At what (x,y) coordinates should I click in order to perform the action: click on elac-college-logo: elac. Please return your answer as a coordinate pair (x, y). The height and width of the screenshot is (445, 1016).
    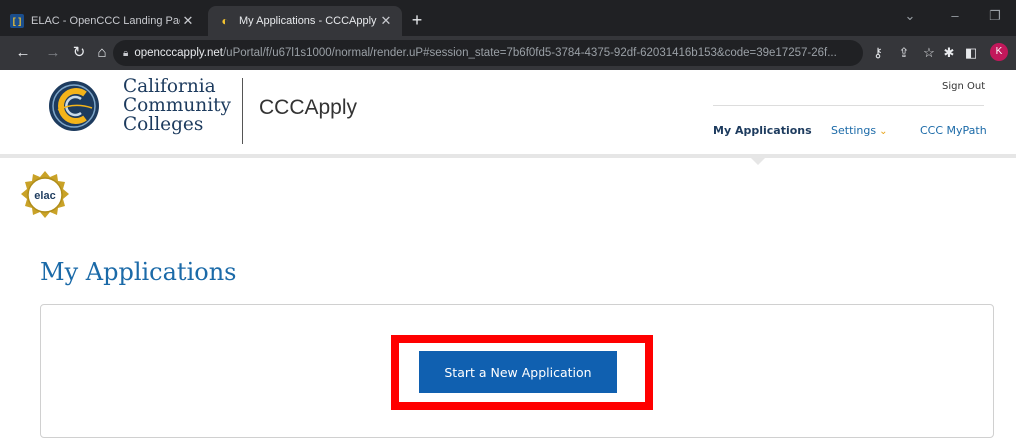
    Looking at the image, I should click on (45, 194).